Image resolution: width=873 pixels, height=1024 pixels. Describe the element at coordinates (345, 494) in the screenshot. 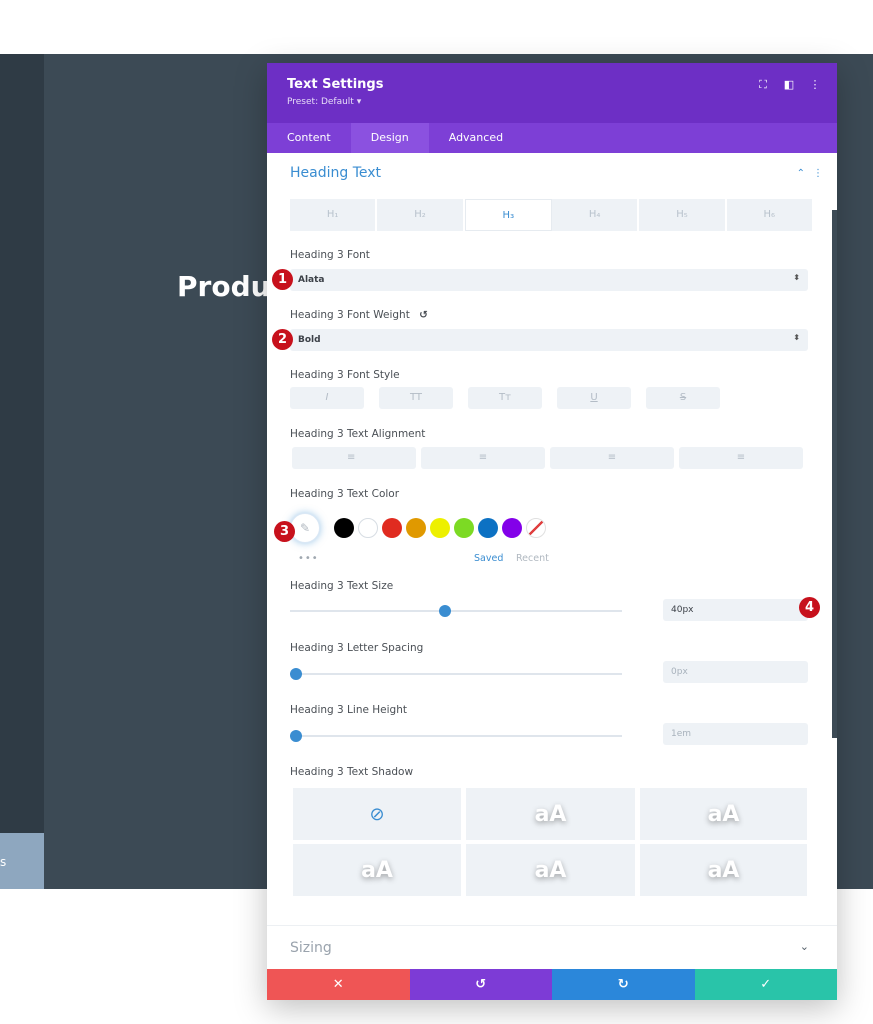

I see `text-color-label: Heading 3 Text Color` at that location.